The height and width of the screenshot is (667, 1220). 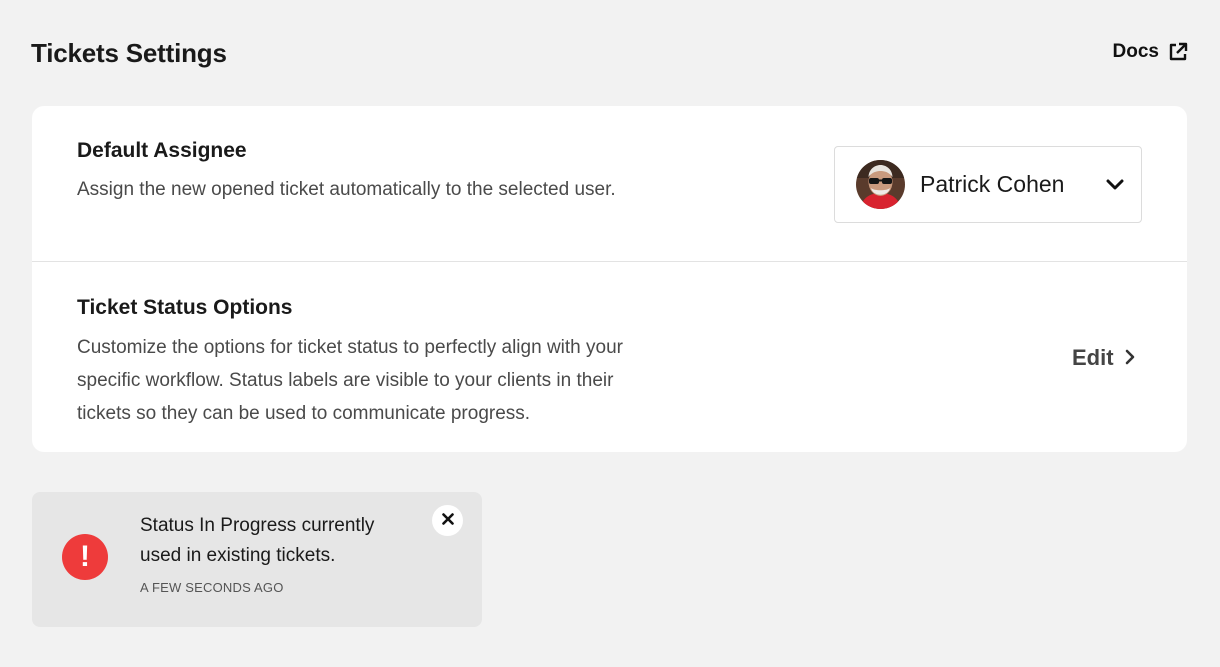 I want to click on assignee-select: Patrick Cohen, so click(x=988, y=184).